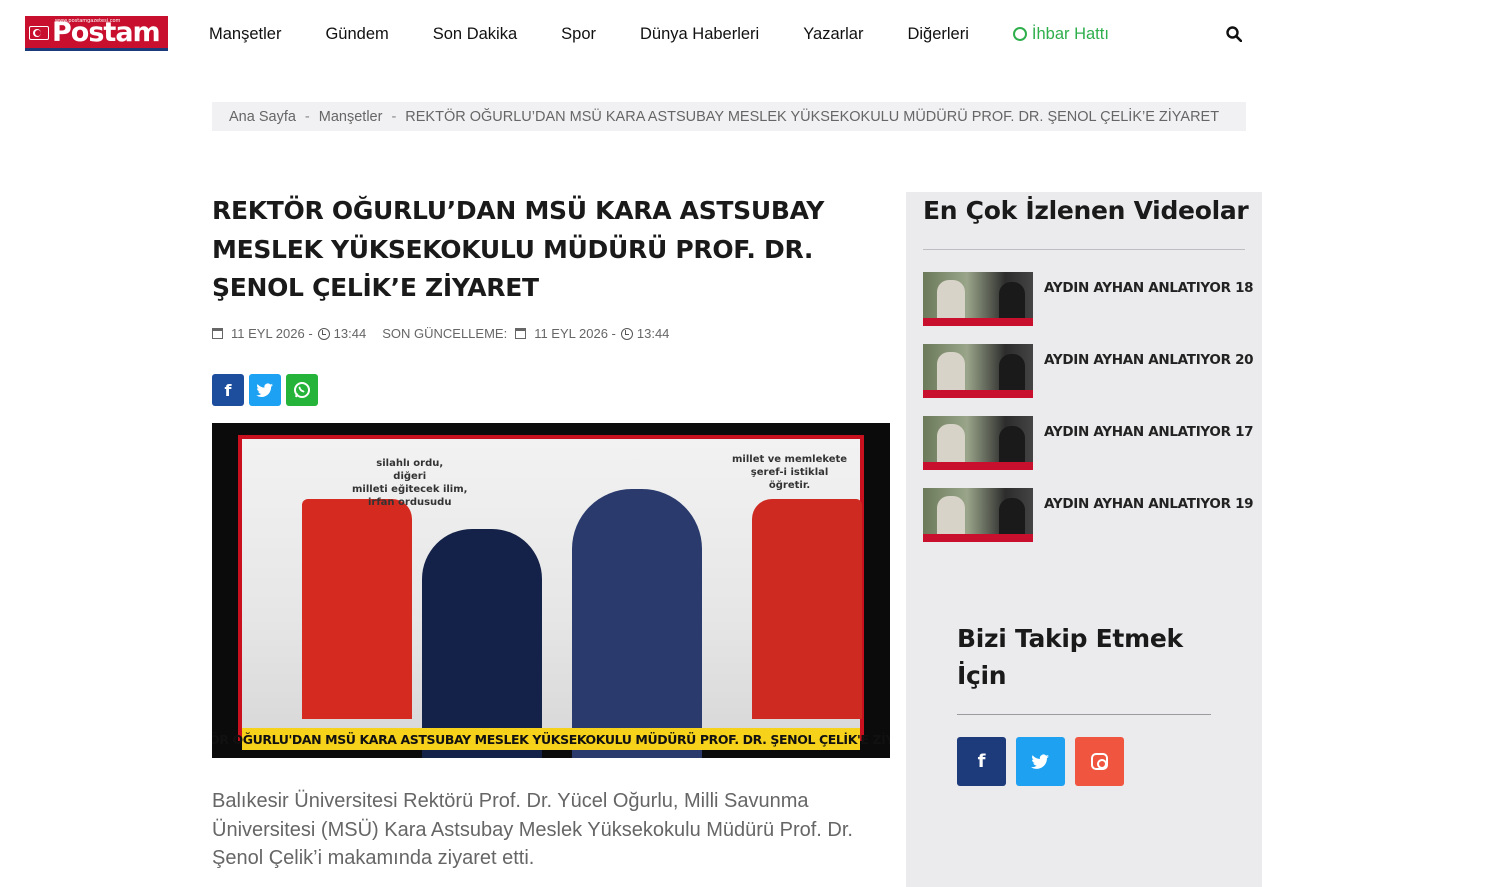  What do you see at coordinates (699, 34) in the screenshot?
I see `nav-item-dunya-haberleri: Dünya Haberleri` at bounding box center [699, 34].